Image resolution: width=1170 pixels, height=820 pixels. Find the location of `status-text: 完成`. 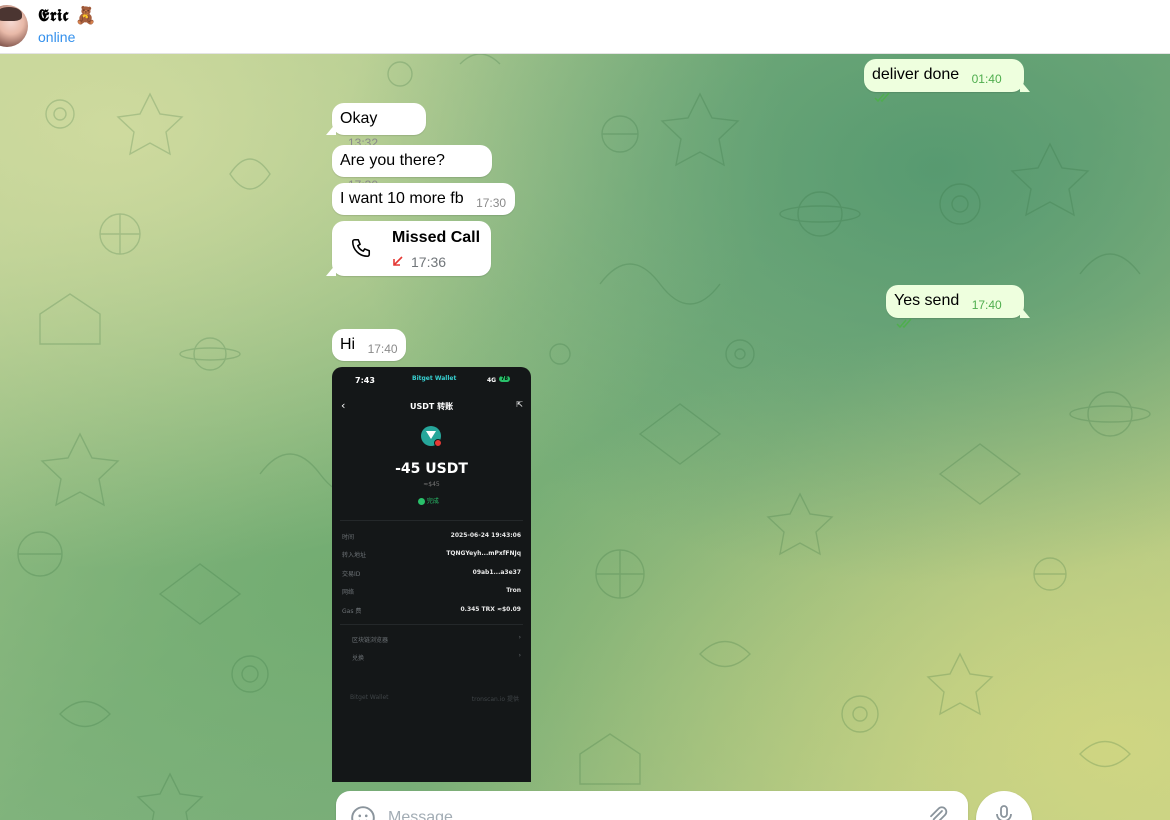

status-text: 完成 is located at coordinates (432, 501).